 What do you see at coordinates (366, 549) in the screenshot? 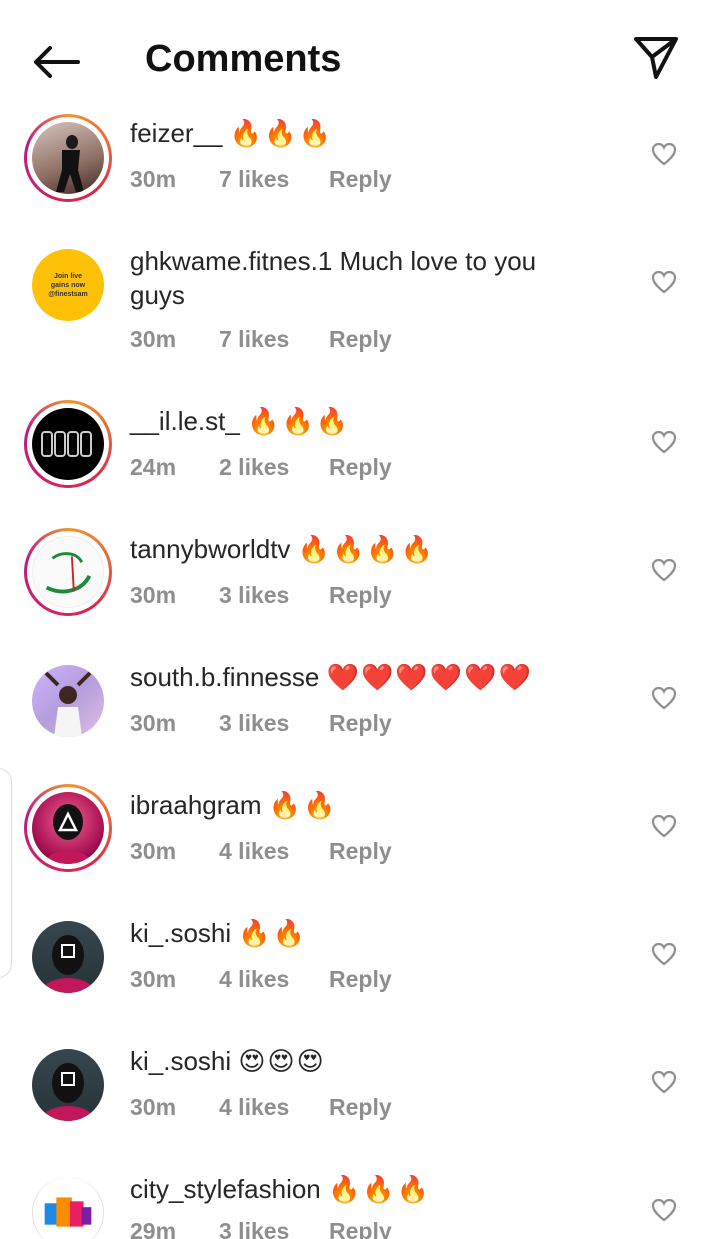
I see `comment-emoji: 🔥🔥🔥🔥` at bounding box center [366, 549].